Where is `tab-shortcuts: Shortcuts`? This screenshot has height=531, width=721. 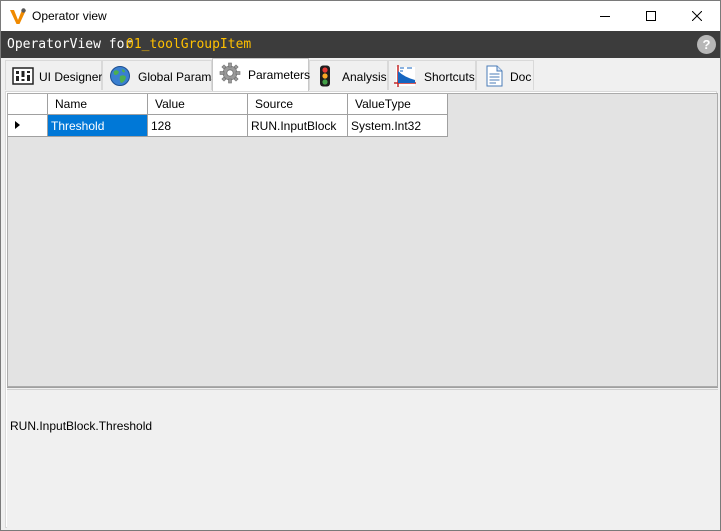 tab-shortcuts: Shortcuts is located at coordinates (432, 75).